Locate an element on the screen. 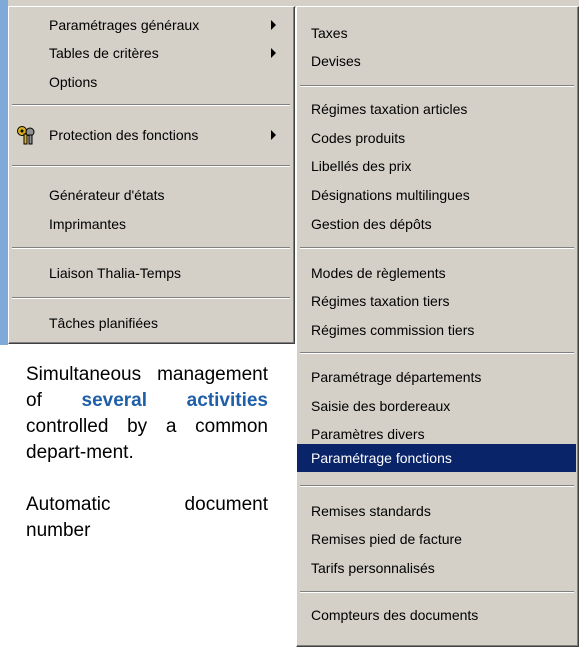 Image resolution: width=579 pixels, height=647 pixels. menu-item-taches-planifiees: Tâches planifiées is located at coordinates (150, 323).